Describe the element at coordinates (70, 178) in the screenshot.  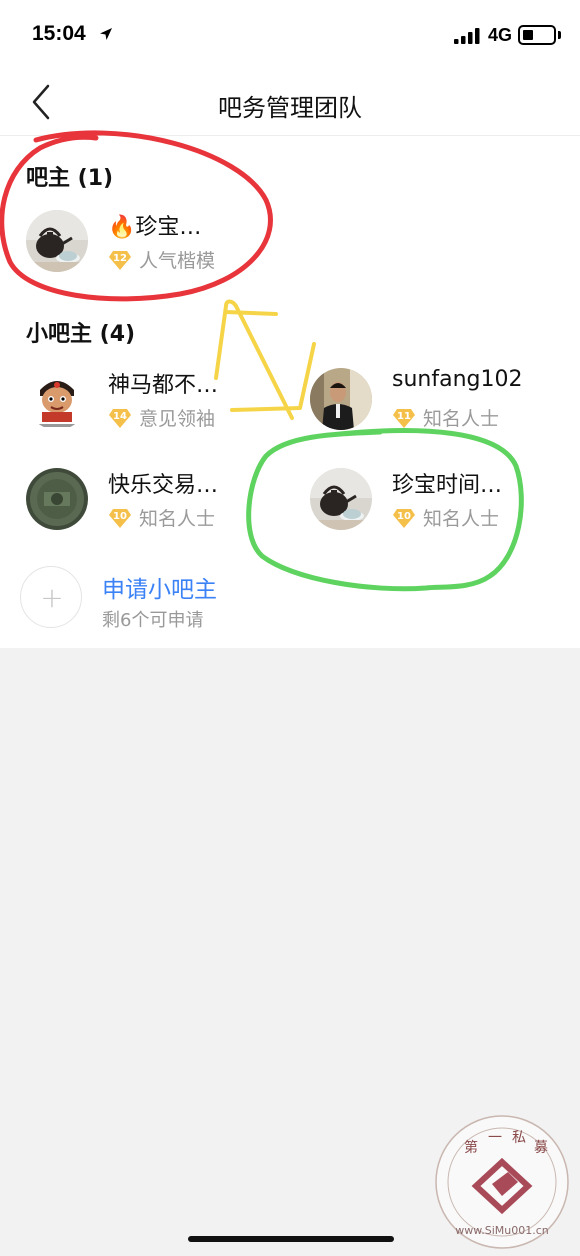
I see `owner-section-title: 吧主 (1)` at that location.